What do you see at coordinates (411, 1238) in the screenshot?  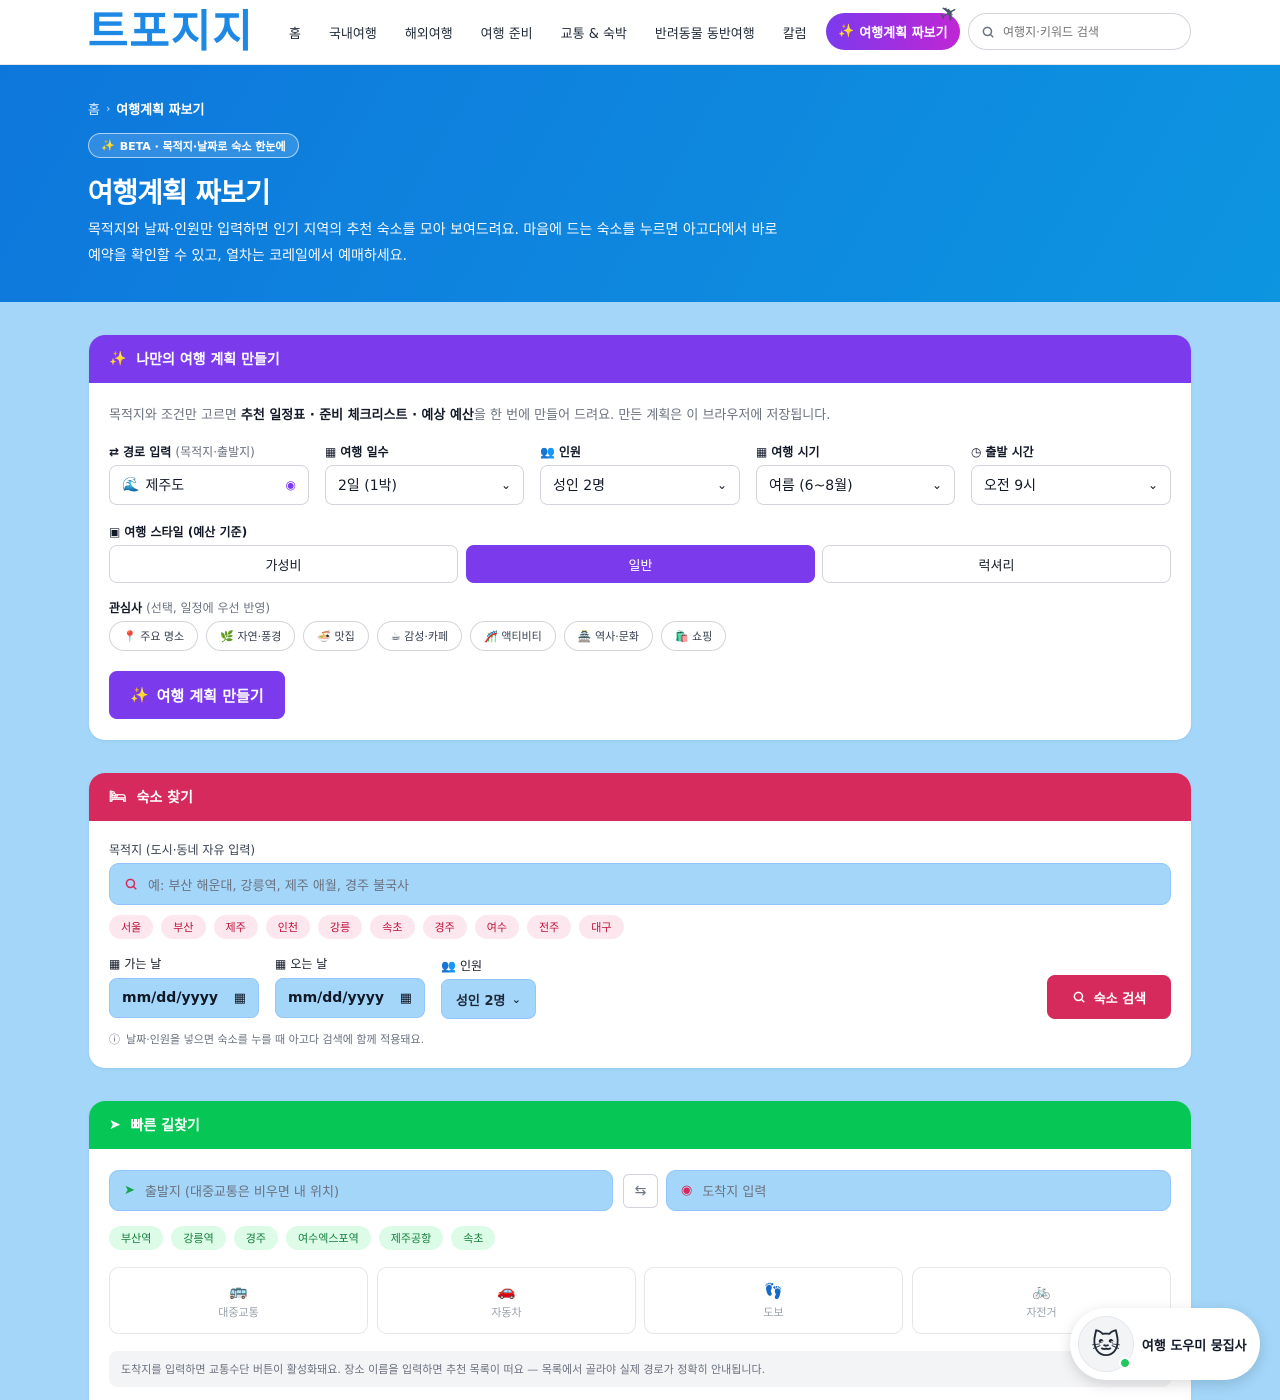 I see `place-chip-jeju-airport: 제주공항` at bounding box center [411, 1238].